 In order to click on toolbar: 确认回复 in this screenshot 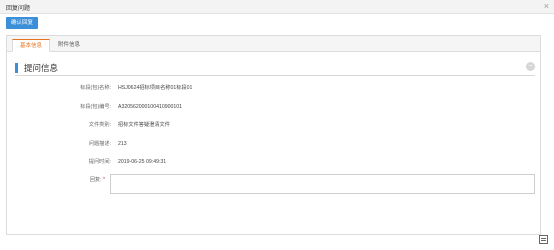, I will do `click(277, 23)`.